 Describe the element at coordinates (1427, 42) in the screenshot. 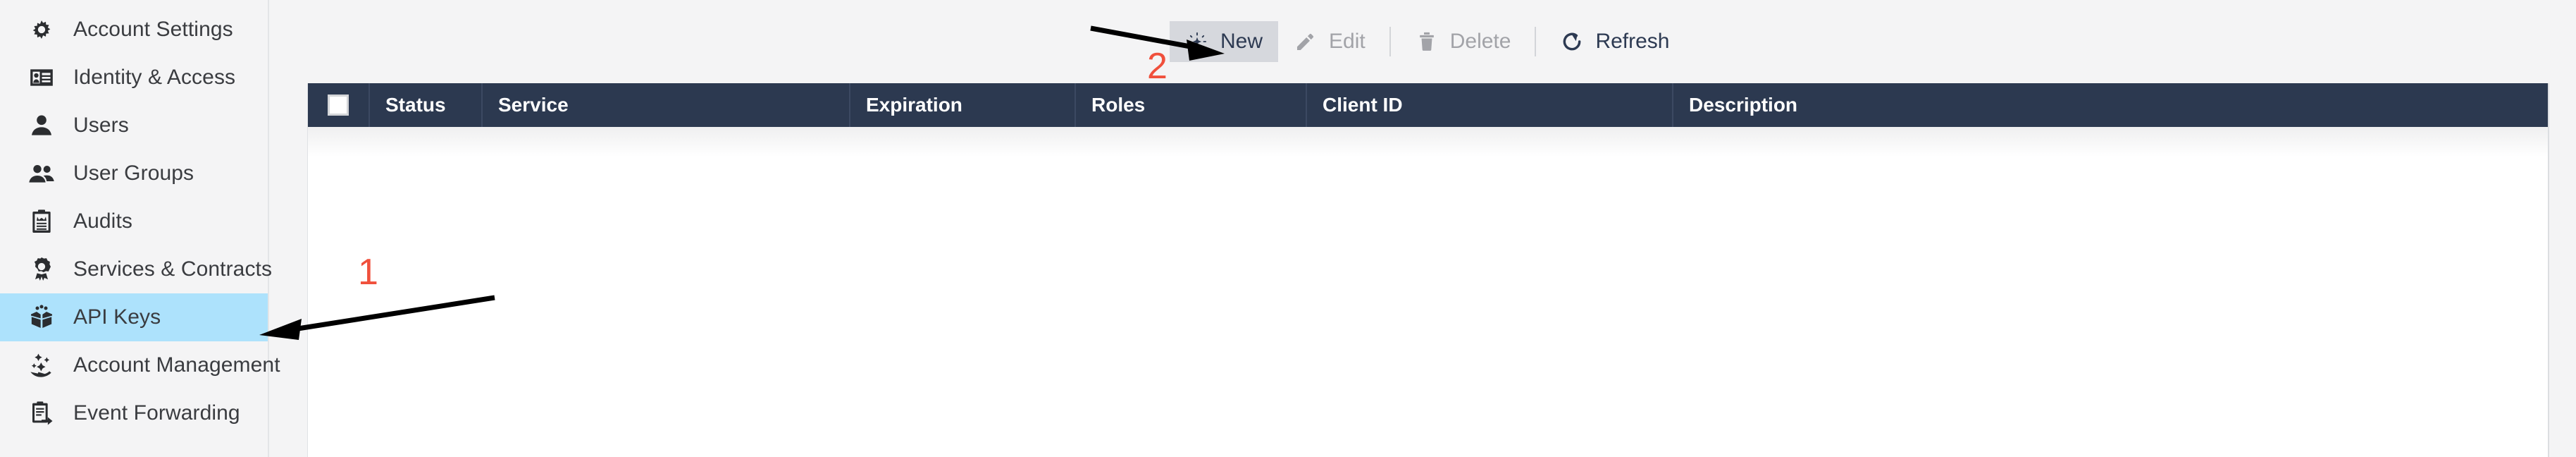

I see `trash-icon` at that location.